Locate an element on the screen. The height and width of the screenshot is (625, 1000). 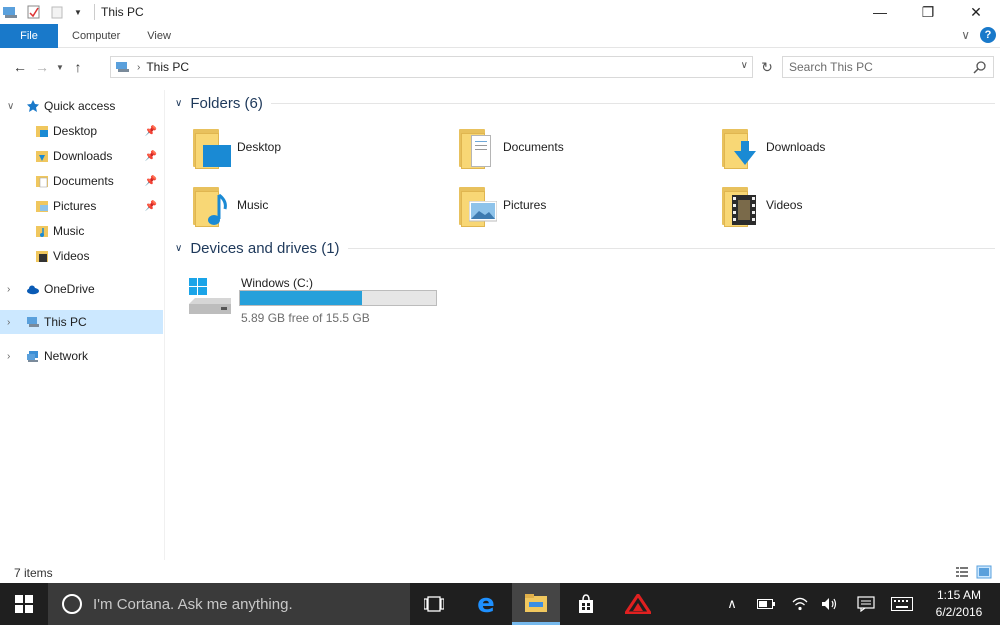
folder-tile-downloads: Downloads is located at coordinates (772, 147).